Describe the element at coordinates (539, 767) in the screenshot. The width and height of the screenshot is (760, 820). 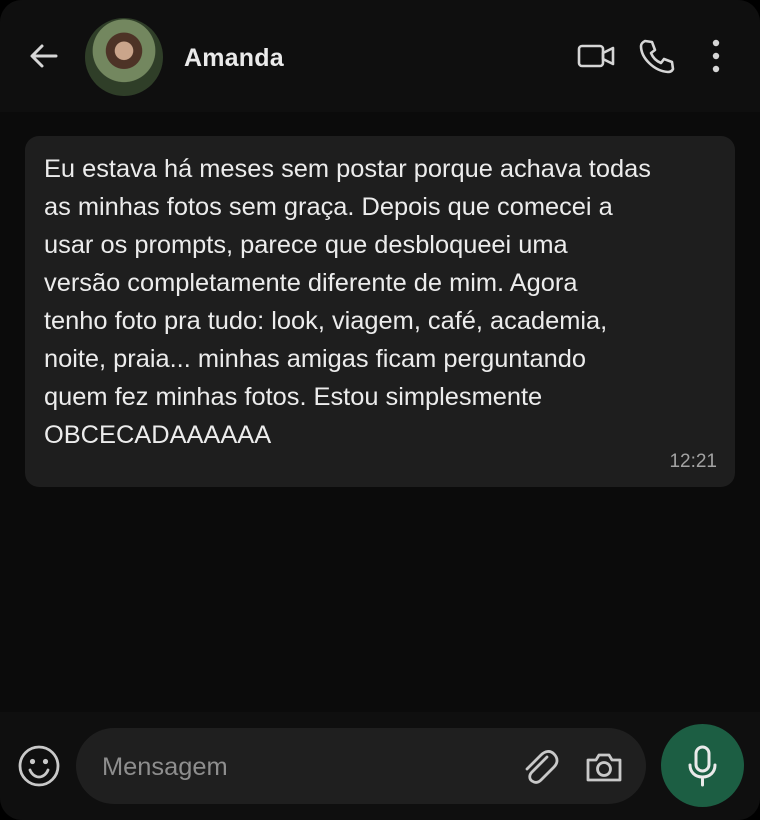
I see `attach-icon` at that location.